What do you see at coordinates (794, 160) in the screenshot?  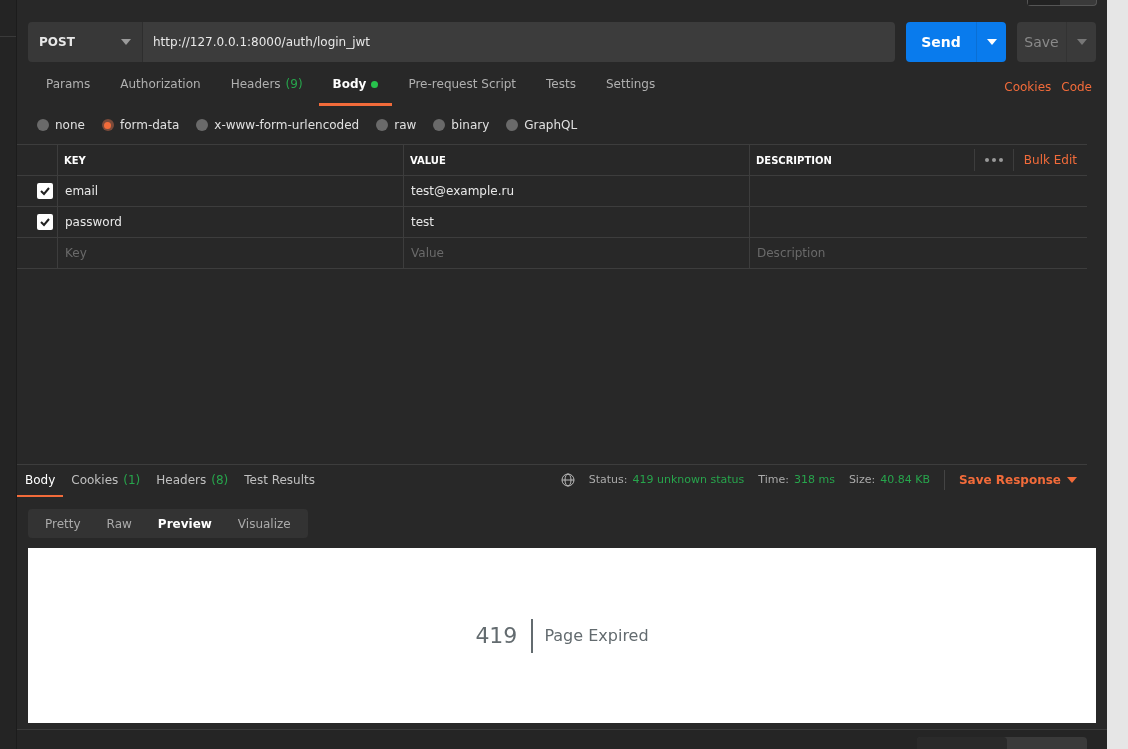 I see `column-header: DESCRIPTION` at bounding box center [794, 160].